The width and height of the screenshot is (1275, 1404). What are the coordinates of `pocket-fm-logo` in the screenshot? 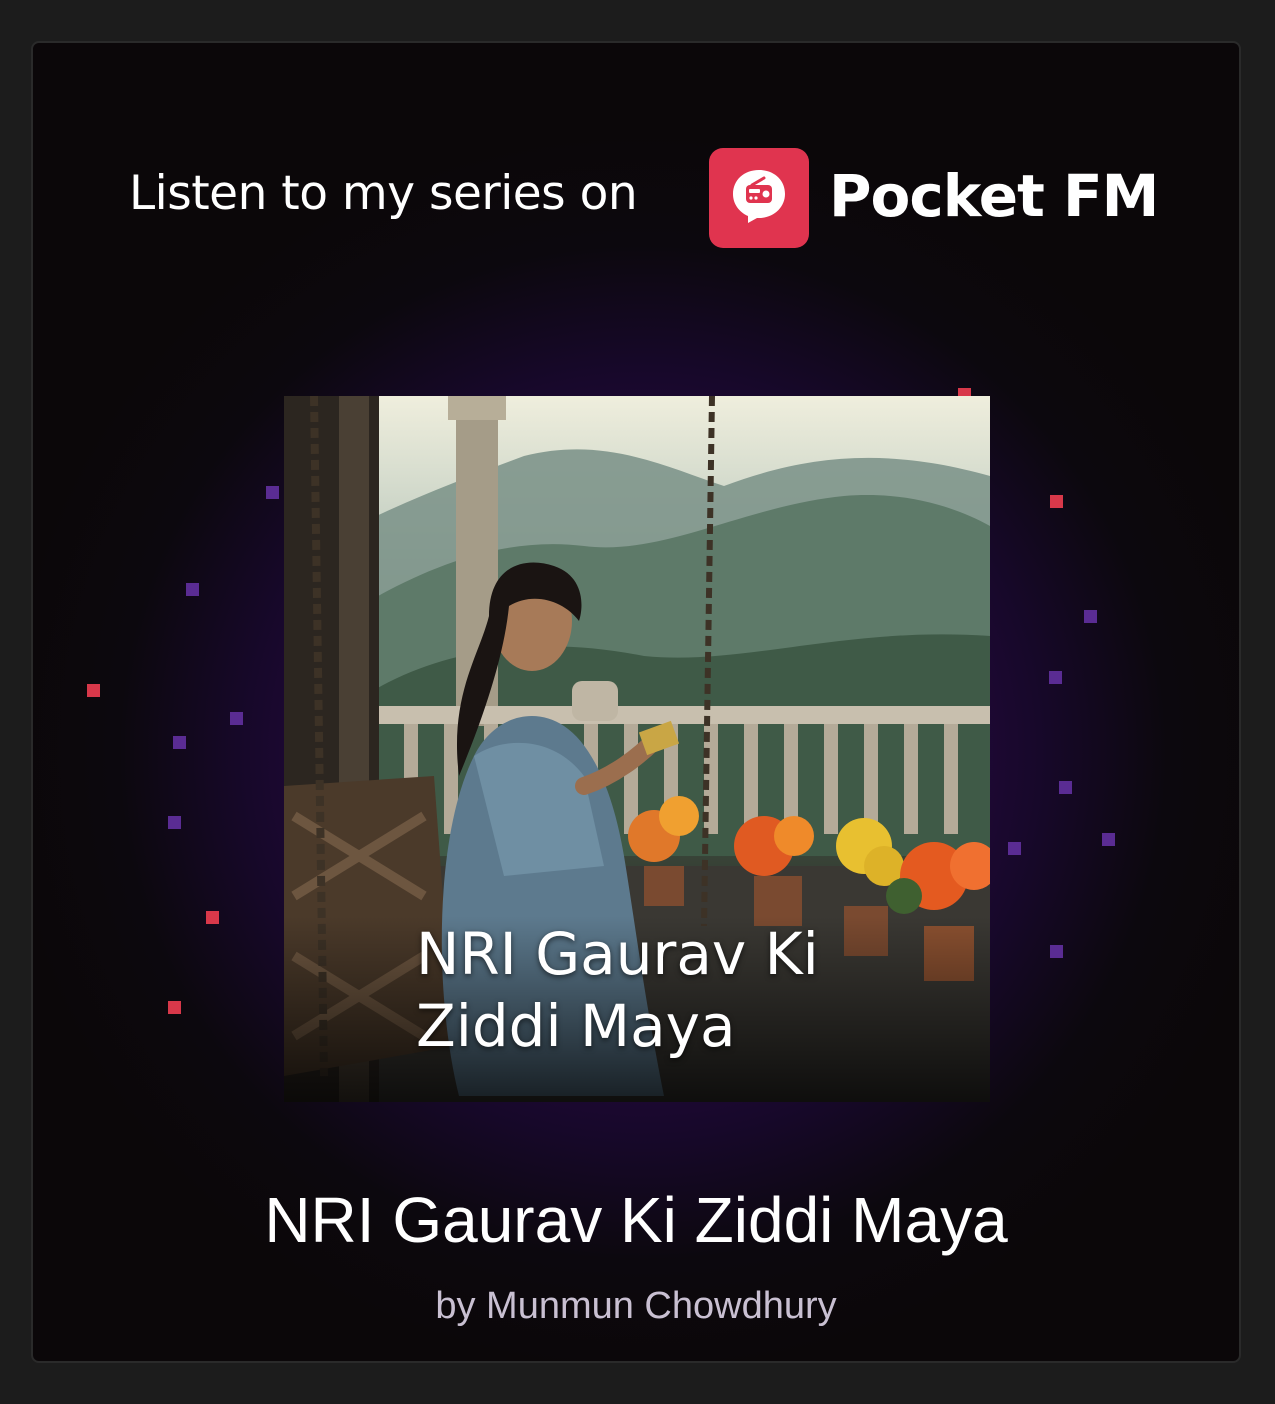 It's located at (759, 198).